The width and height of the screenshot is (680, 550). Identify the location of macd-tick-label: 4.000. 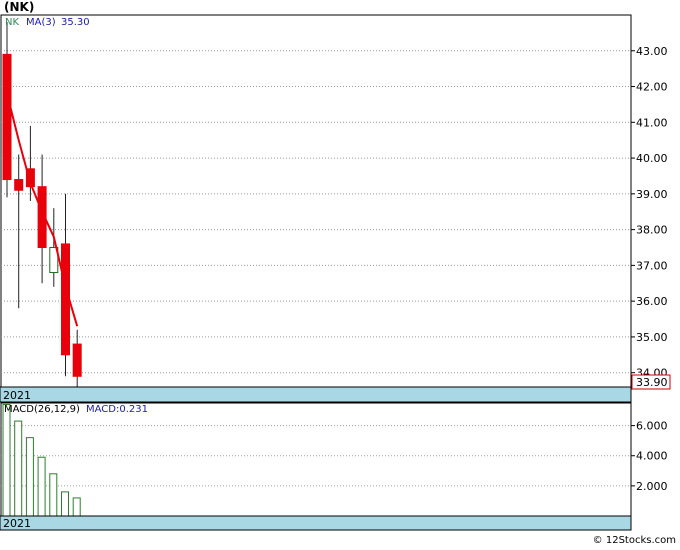
(652, 456).